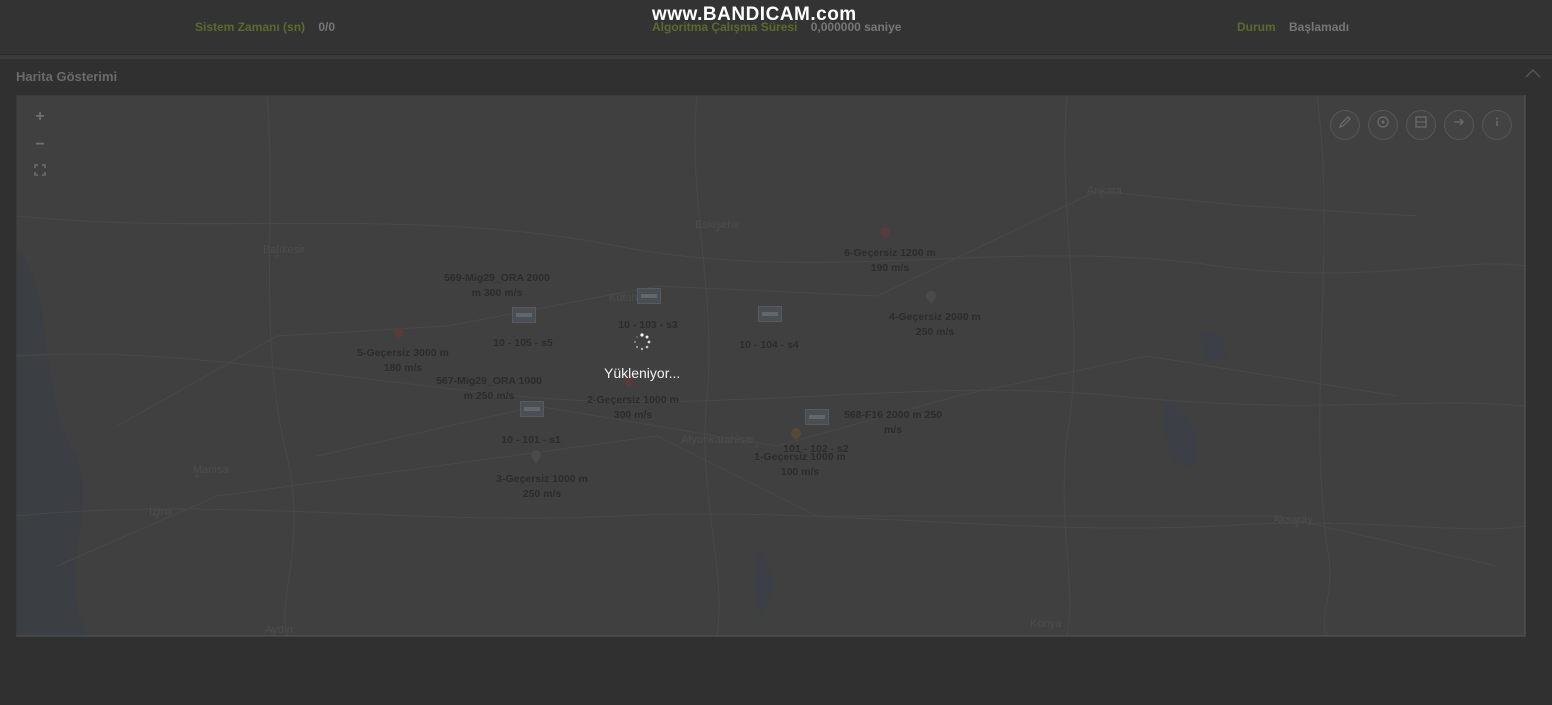  Describe the element at coordinates (1256, 27) in the screenshot. I see `status-label: Durum` at that location.